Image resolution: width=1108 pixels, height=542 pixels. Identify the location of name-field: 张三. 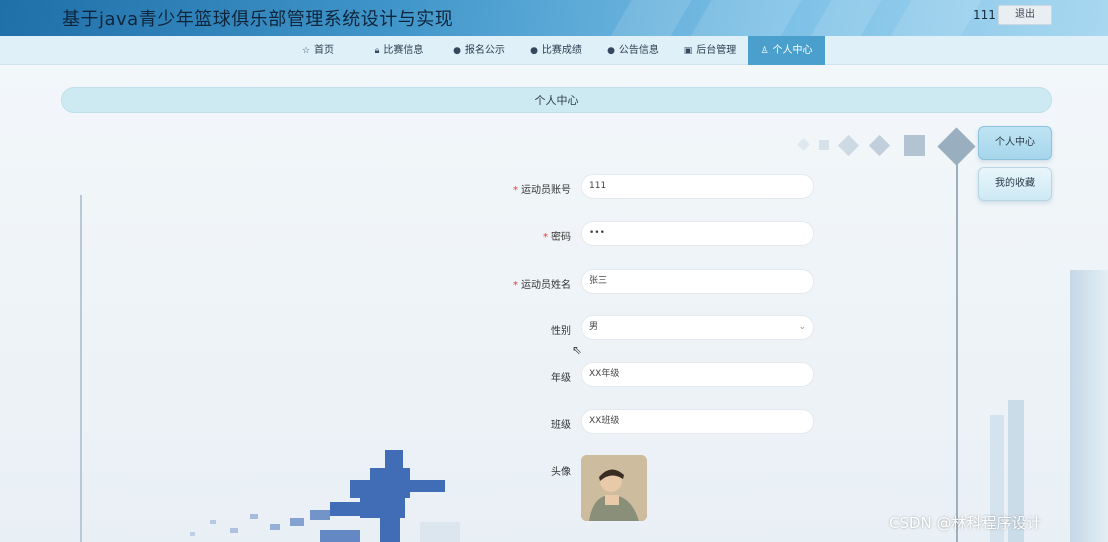
(697, 281).